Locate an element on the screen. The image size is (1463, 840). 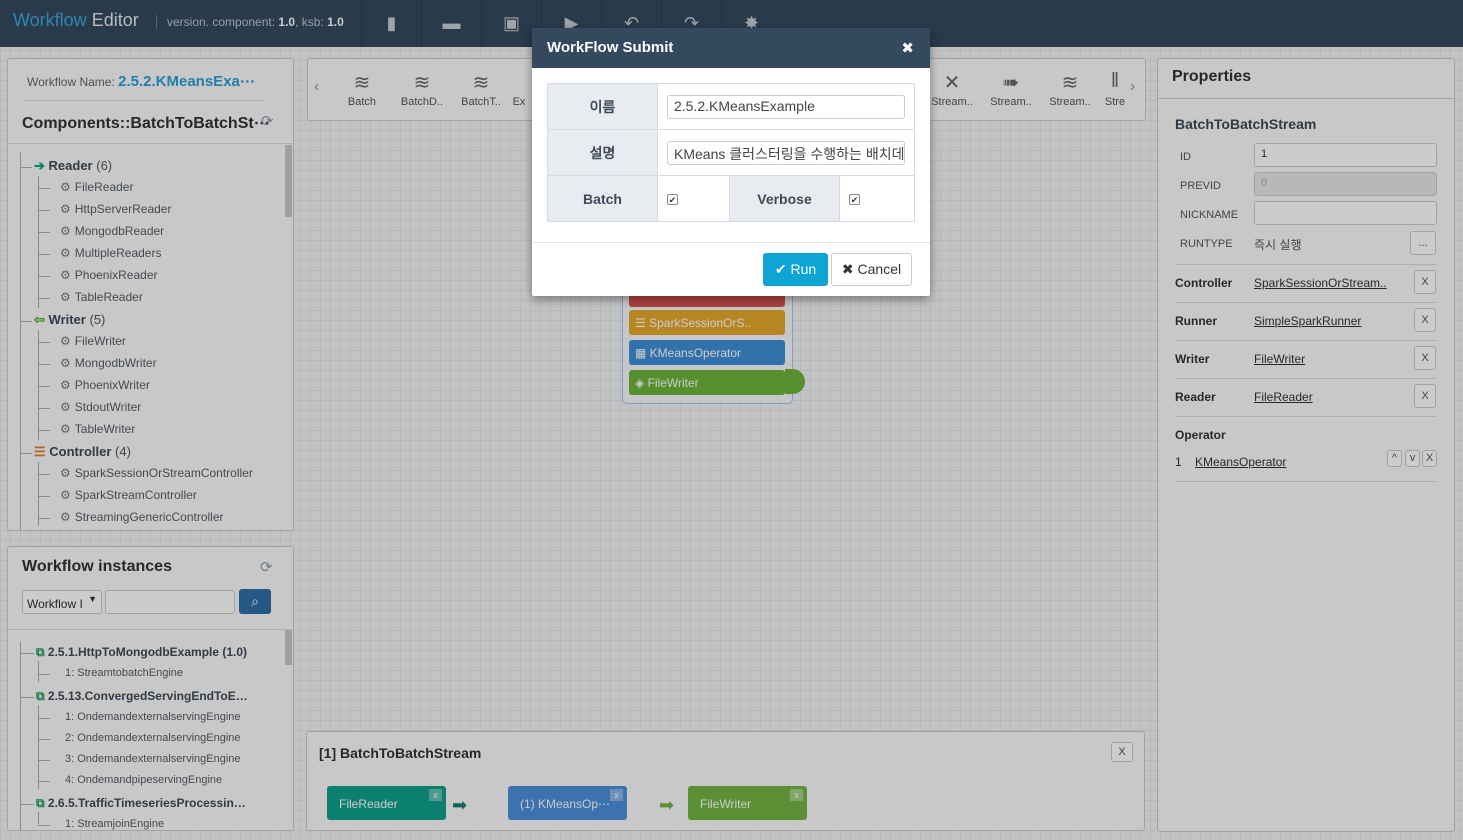
cancel-button: ✖ Cancel is located at coordinates (871, 269).